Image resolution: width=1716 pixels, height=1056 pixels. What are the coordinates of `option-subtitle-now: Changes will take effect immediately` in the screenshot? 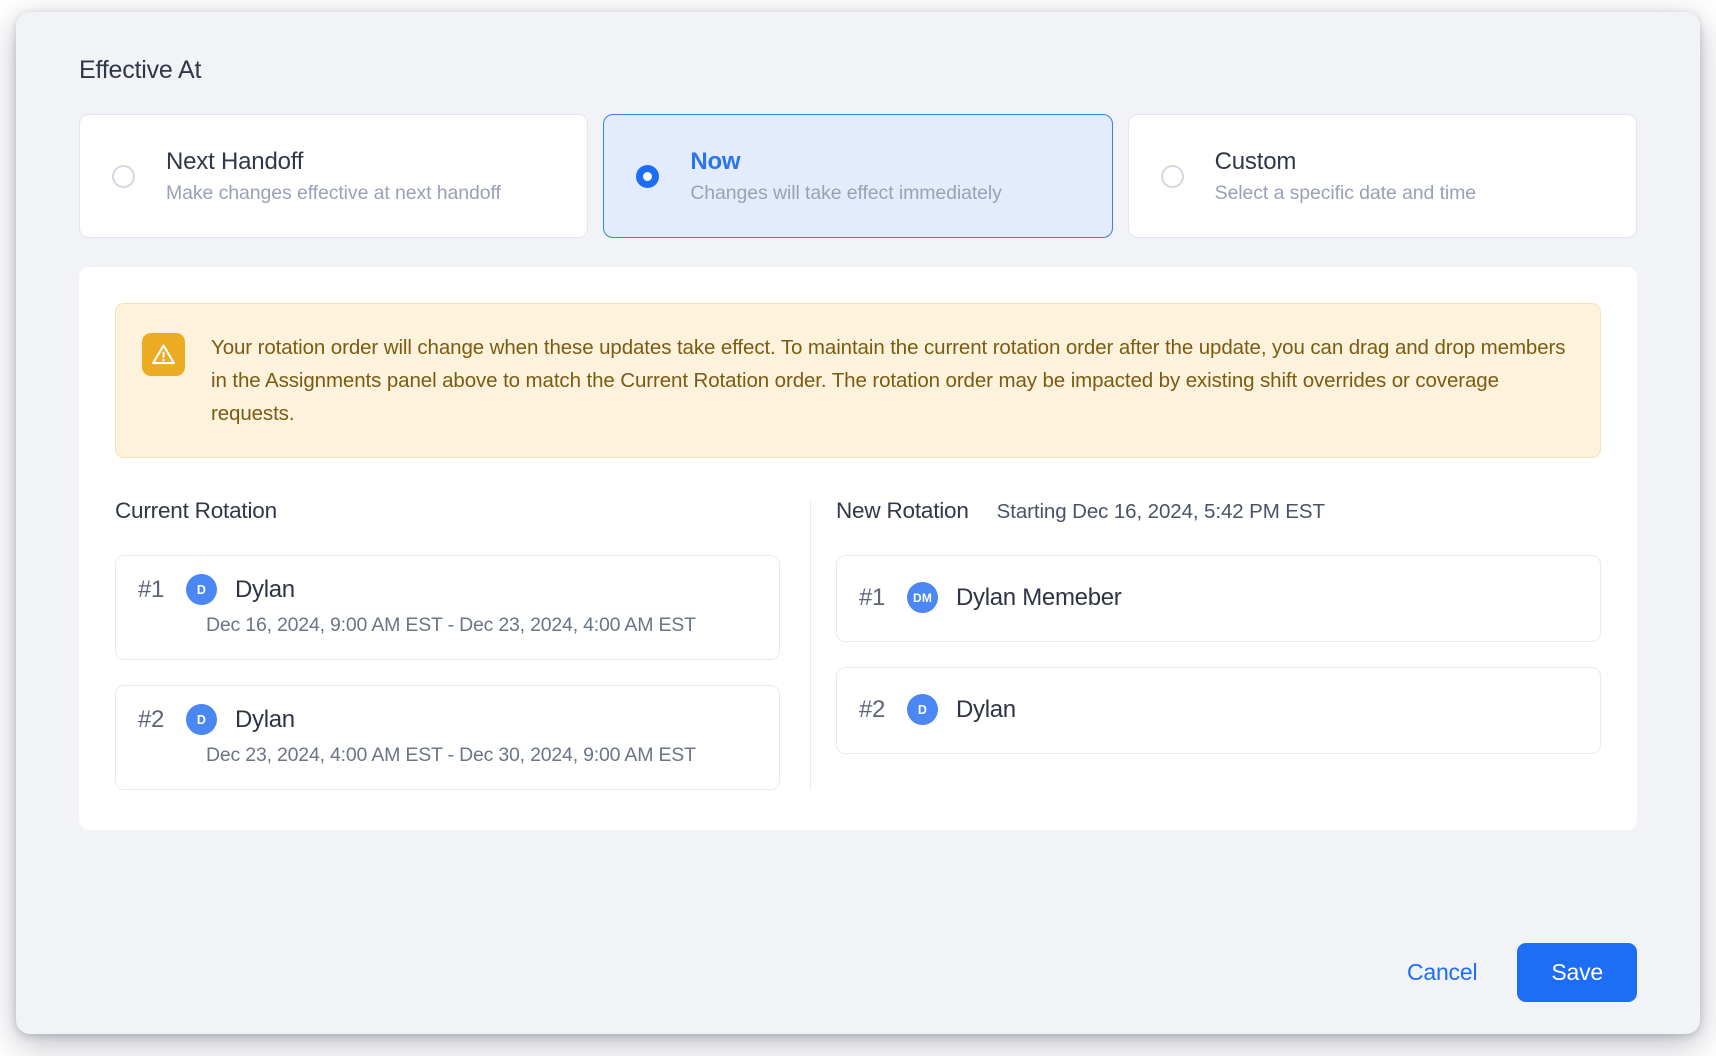 It's located at (846, 192).